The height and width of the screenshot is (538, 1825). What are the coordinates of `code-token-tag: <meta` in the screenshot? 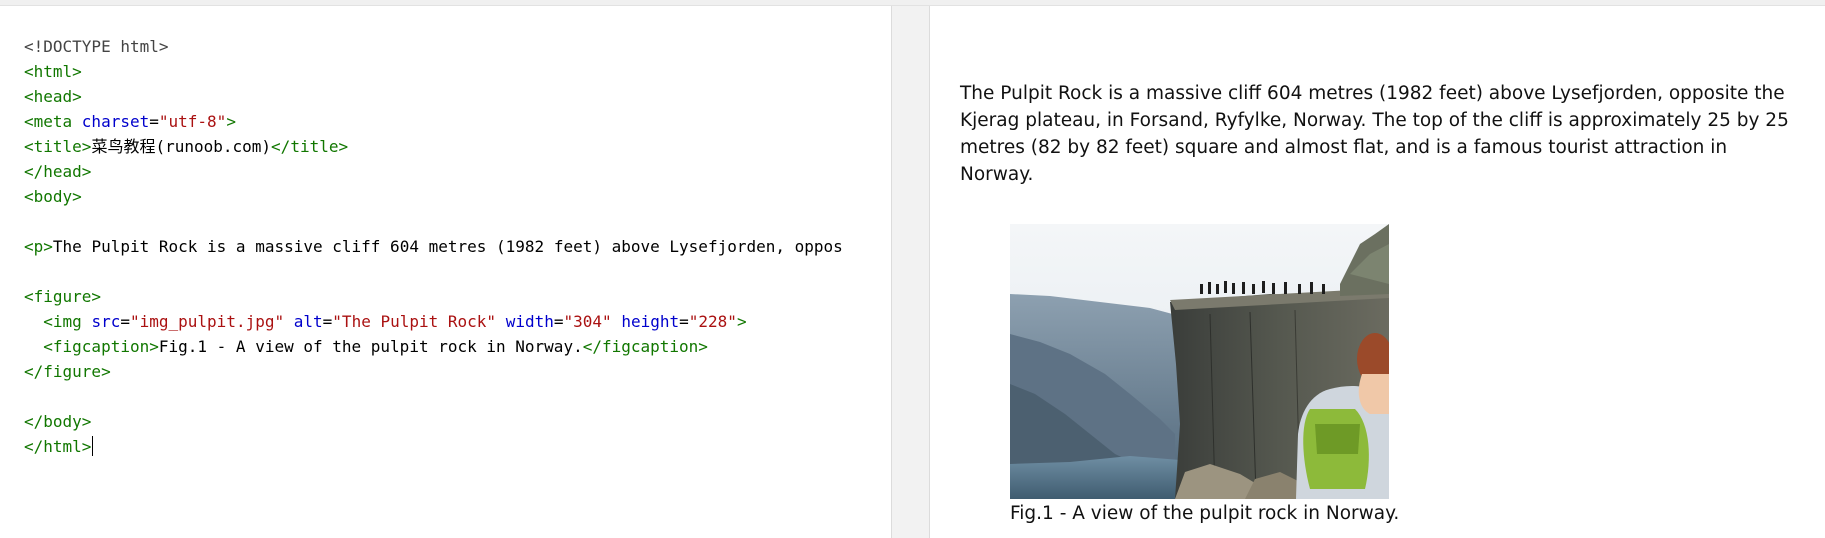 It's located at (53, 121).